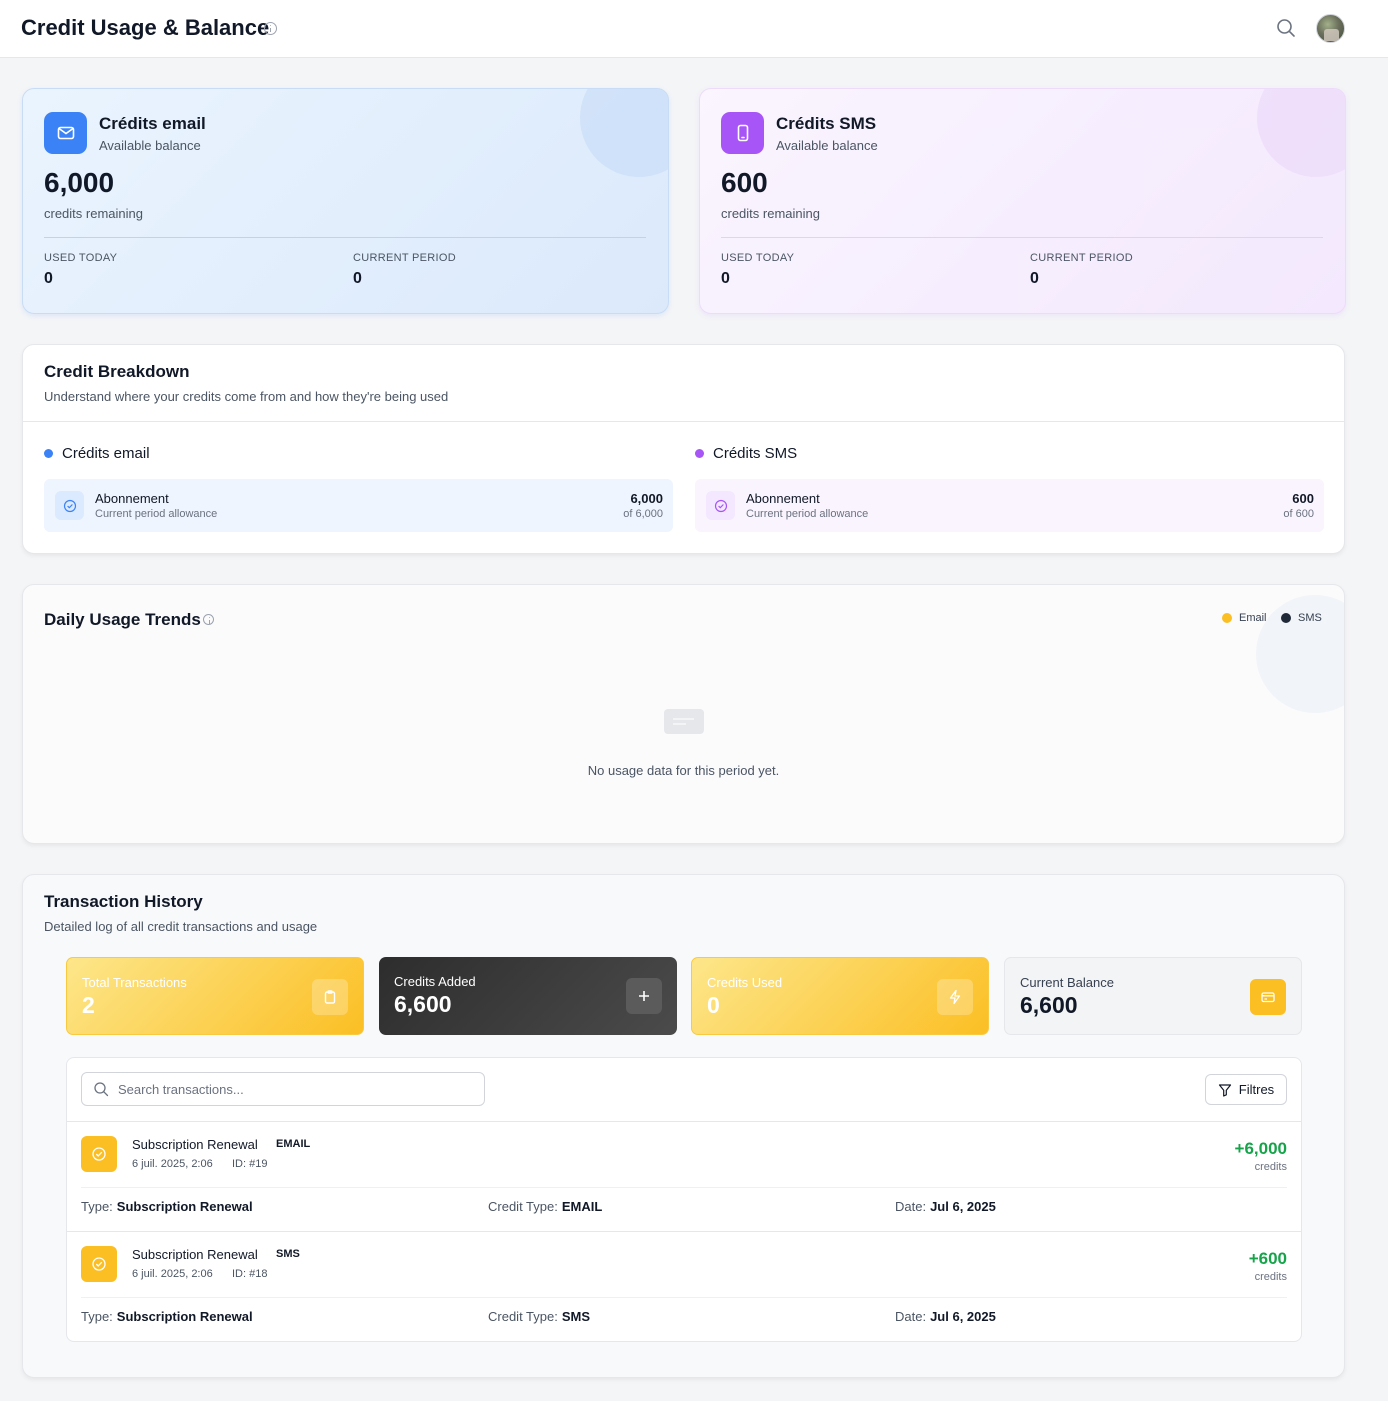 This screenshot has height=1401, width=1388. Describe the element at coordinates (106, 453) in the screenshot. I see `breakdown-email-heading-label: Crédits email` at that location.